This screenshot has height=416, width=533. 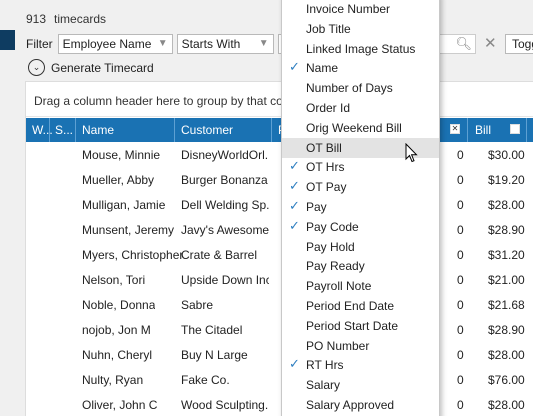 What do you see at coordinates (322, 68) in the screenshot?
I see `menu-item-label: Name` at bounding box center [322, 68].